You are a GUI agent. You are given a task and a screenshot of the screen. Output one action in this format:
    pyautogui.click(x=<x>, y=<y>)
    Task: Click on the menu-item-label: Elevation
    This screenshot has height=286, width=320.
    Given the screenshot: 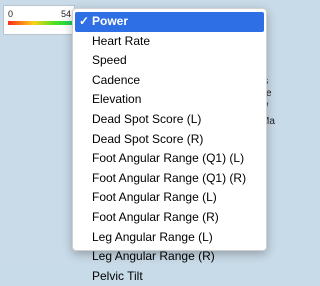 What is the action you would take?
    pyautogui.click(x=117, y=99)
    